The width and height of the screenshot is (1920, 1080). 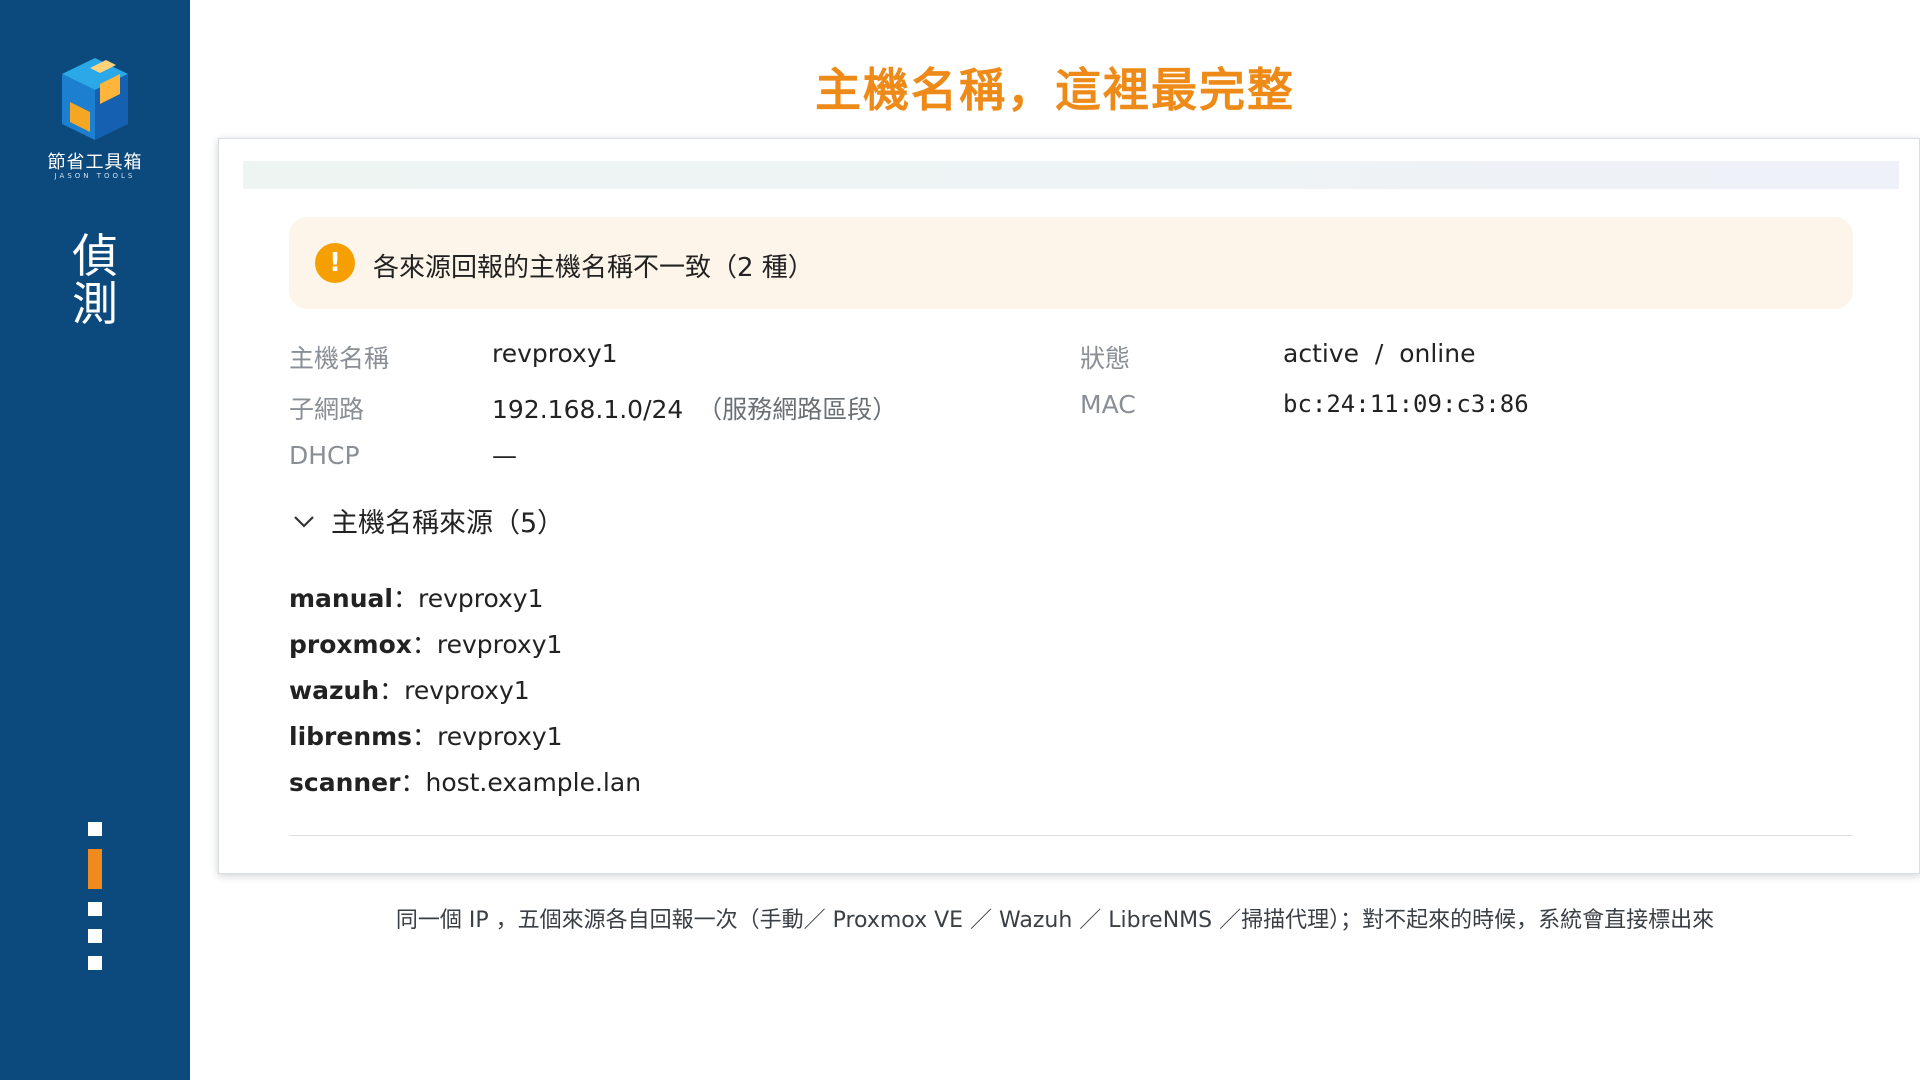 I want to click on slide-title: 主機名稱，這裡最完整, so click(x=1055, y=90).